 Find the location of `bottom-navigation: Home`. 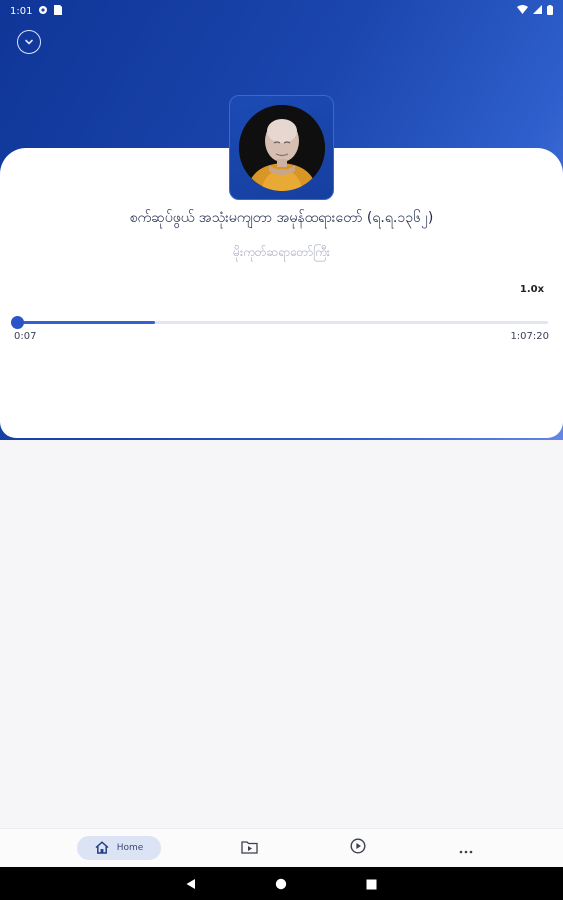

bottom-navigation: Home is located at coordinates (281, 847).